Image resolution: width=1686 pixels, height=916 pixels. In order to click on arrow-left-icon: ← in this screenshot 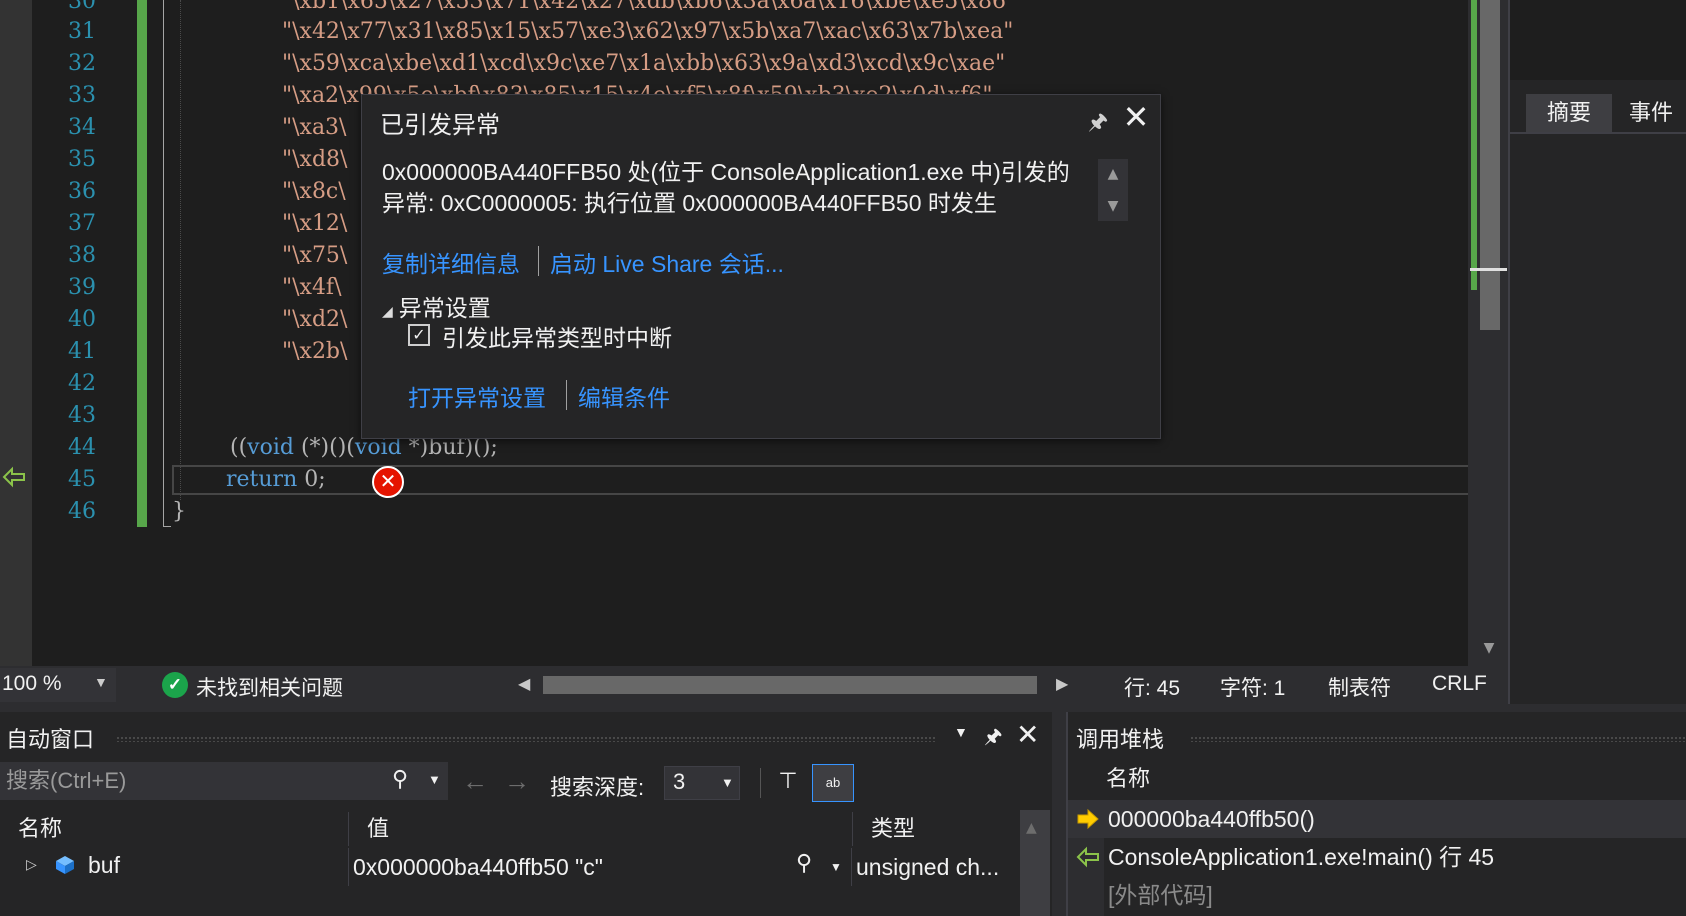, I will do `click(475, 781)`.